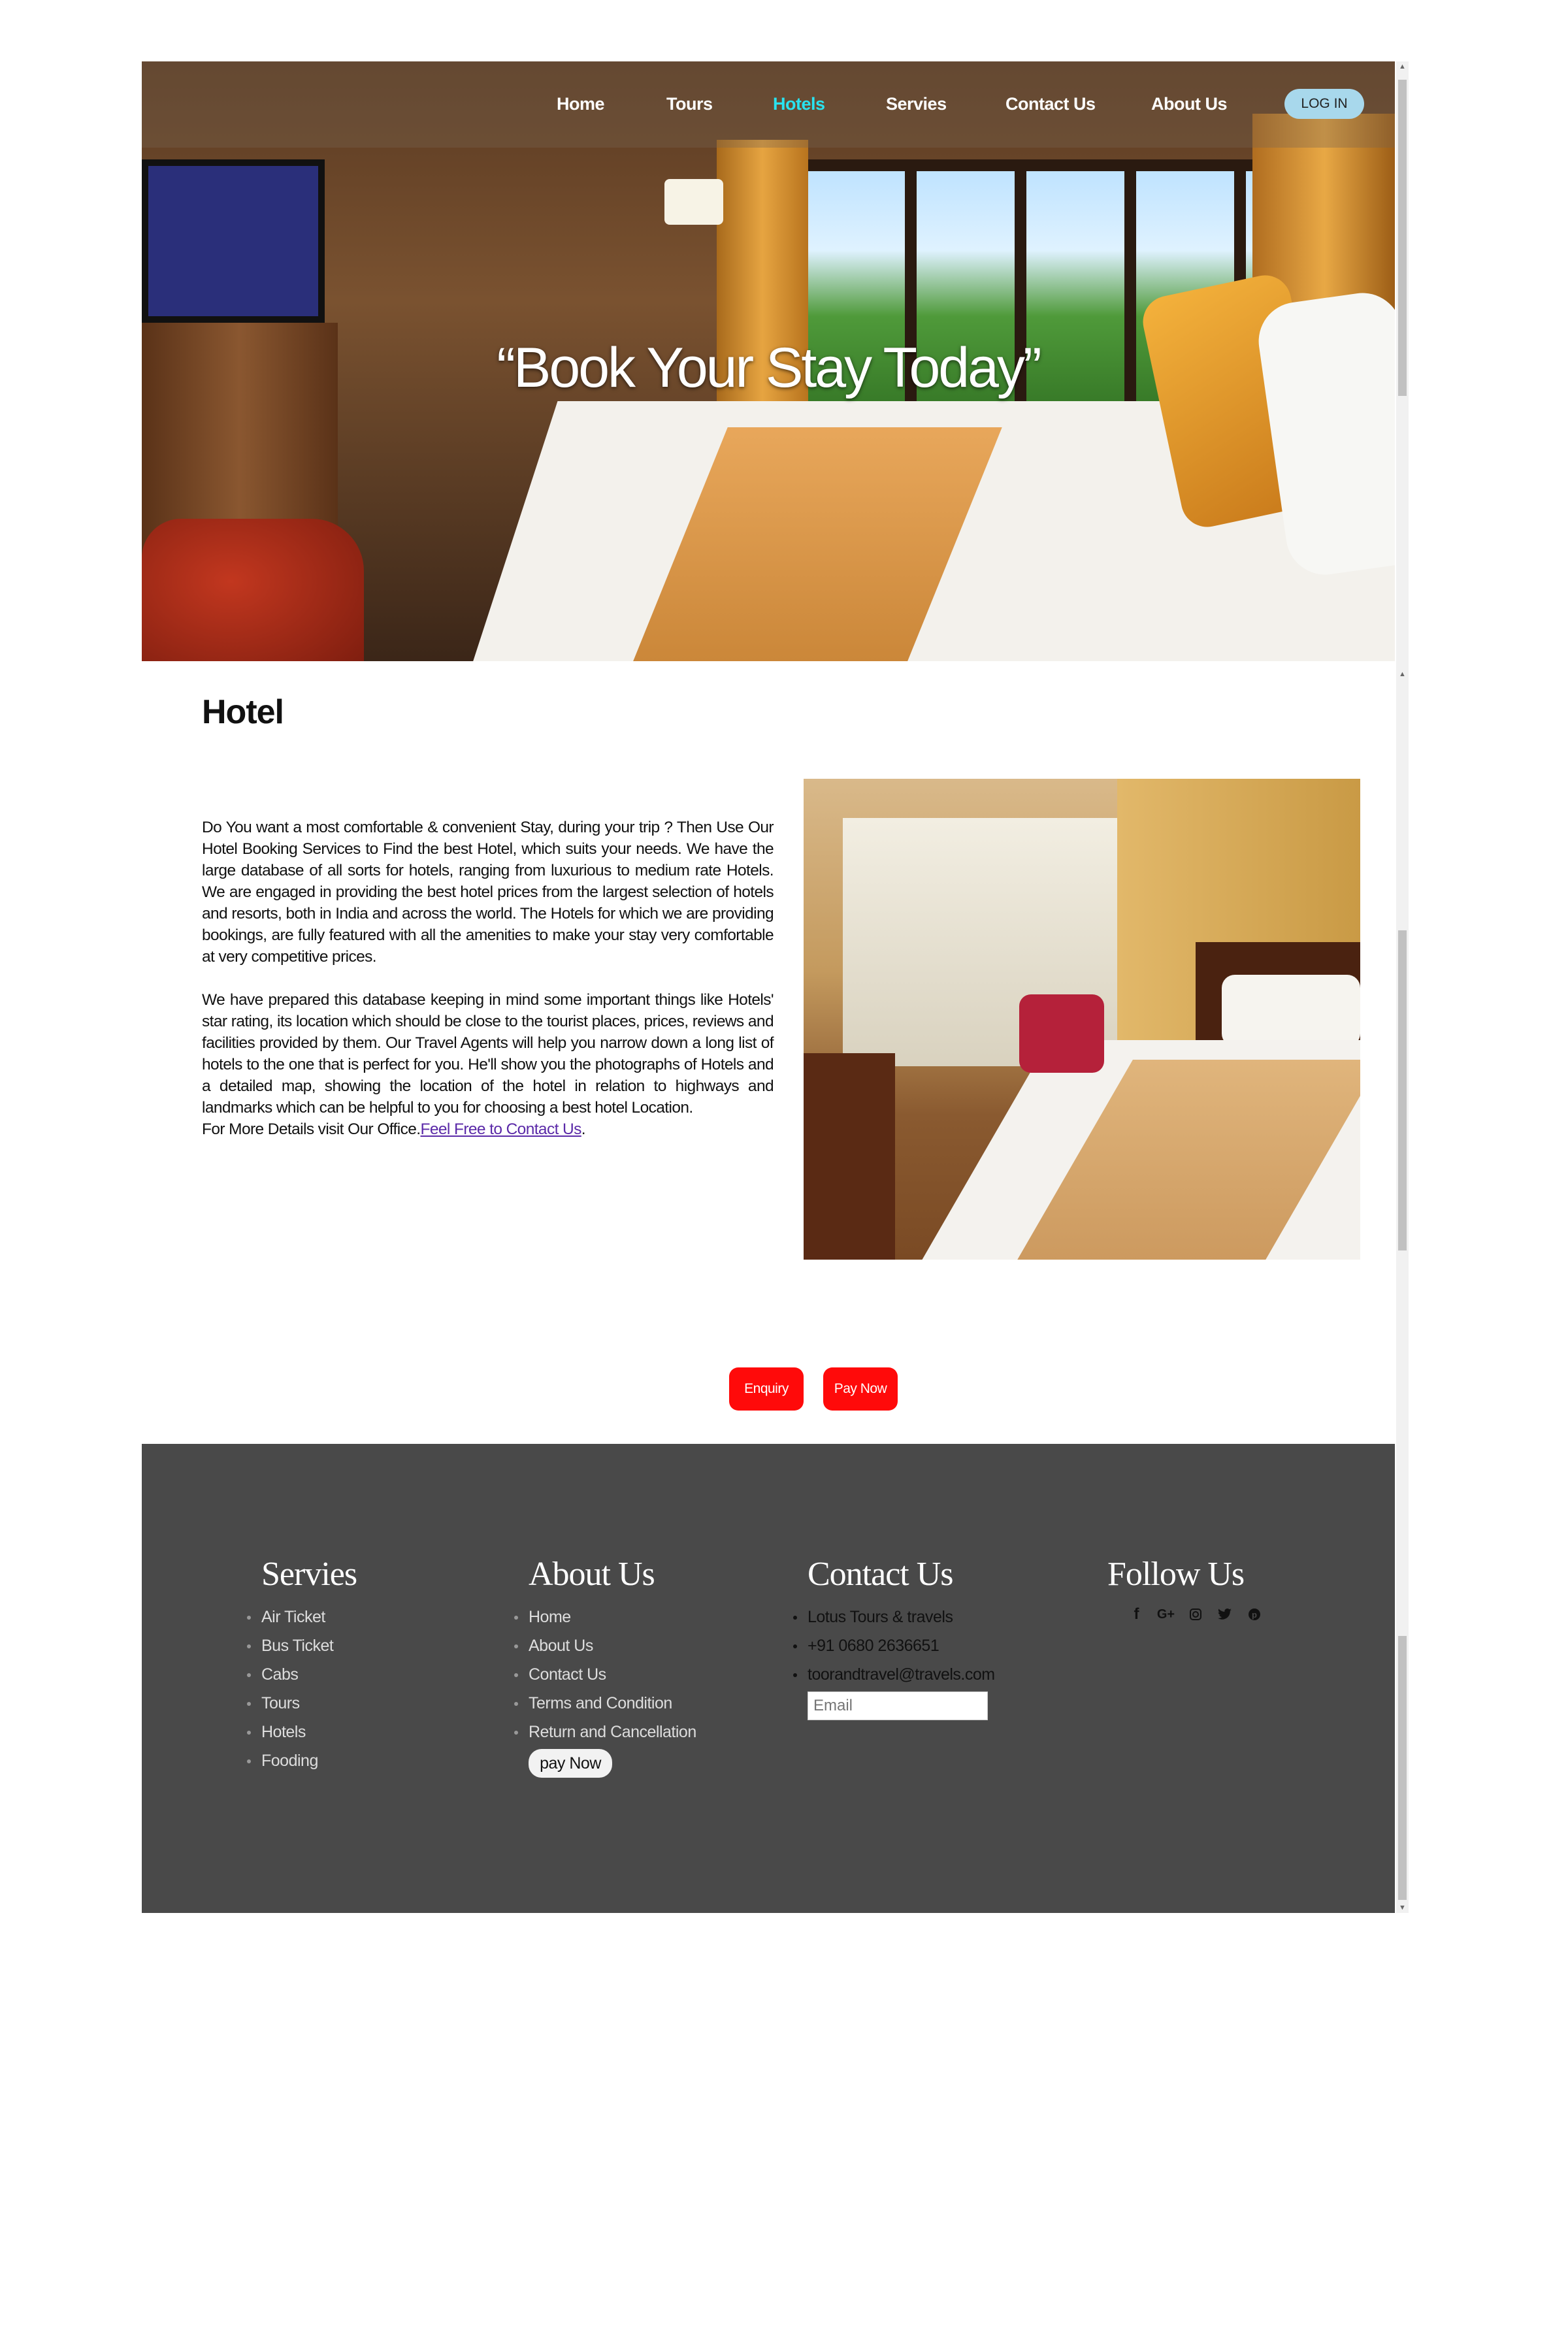  I want to click on login-button: LOG IN, so click(1324, 104).